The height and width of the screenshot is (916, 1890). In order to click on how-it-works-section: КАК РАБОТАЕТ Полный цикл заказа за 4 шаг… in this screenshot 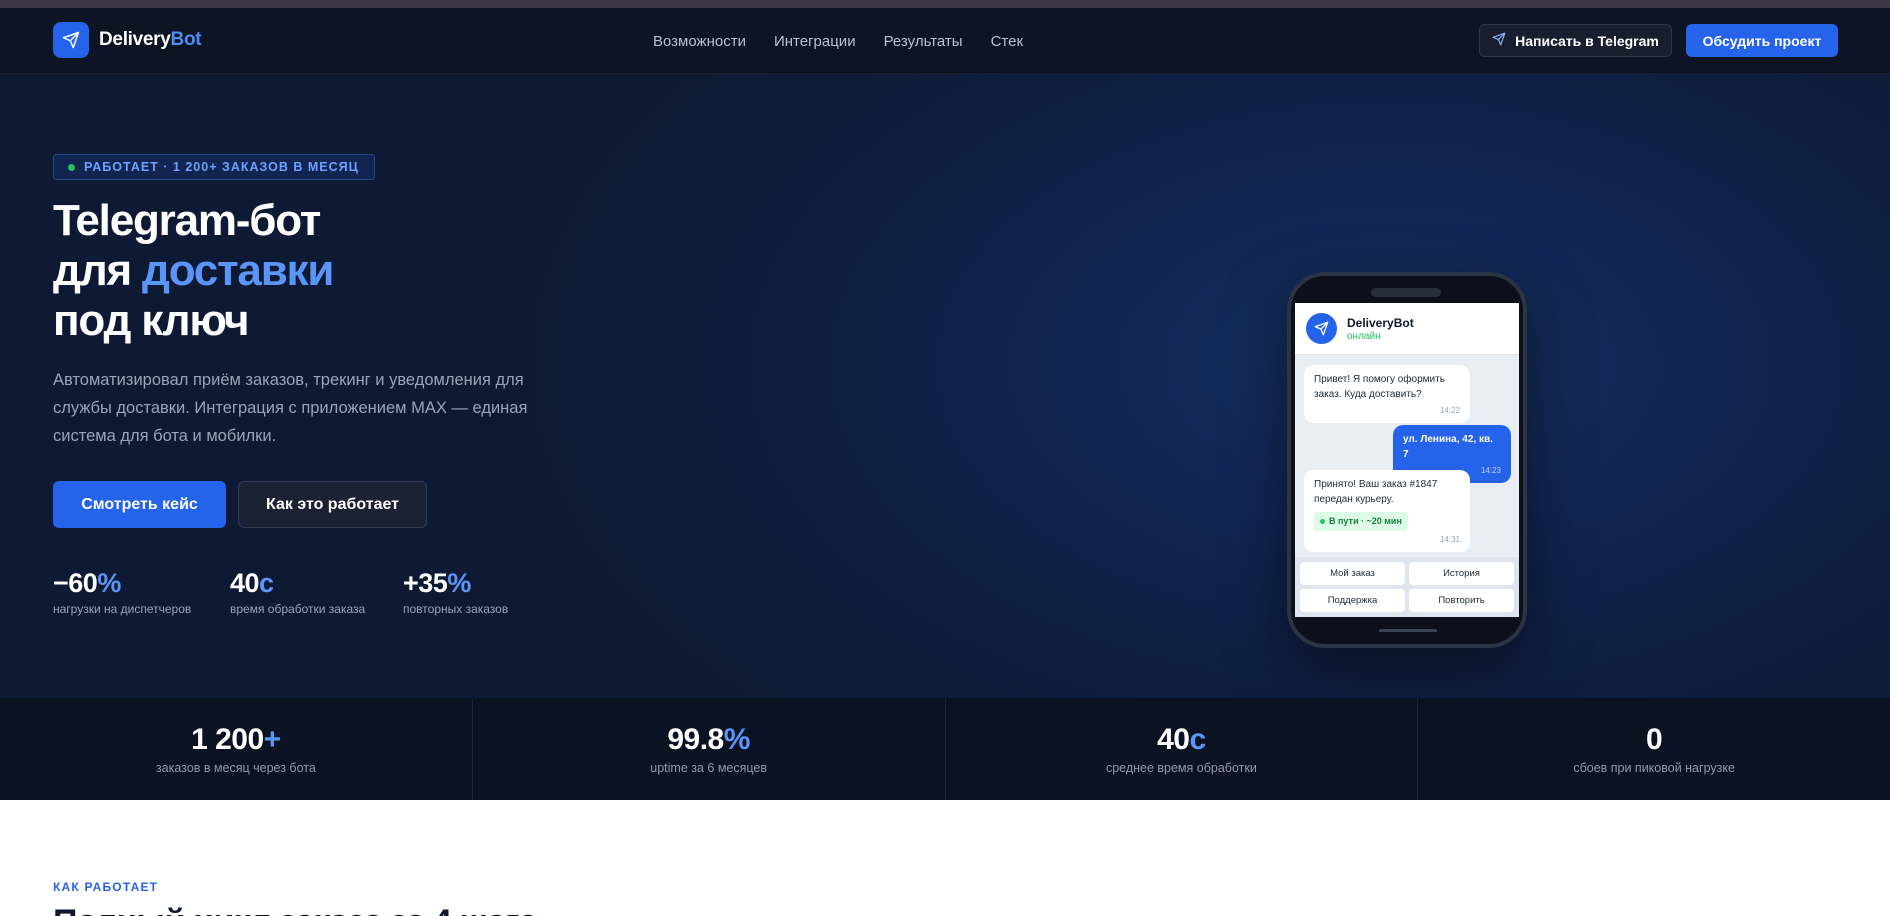, I will do `click(945, 858)`.